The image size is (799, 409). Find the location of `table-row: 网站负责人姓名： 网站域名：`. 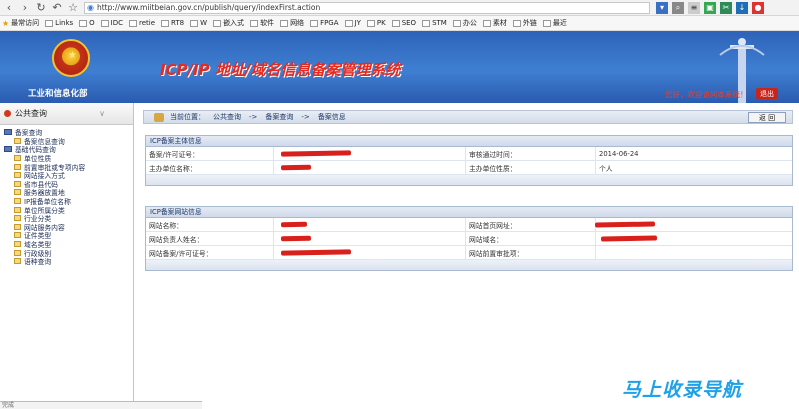

table-row: 网站负责人姓名： 网站域名： is located at coordinates (469, 239).